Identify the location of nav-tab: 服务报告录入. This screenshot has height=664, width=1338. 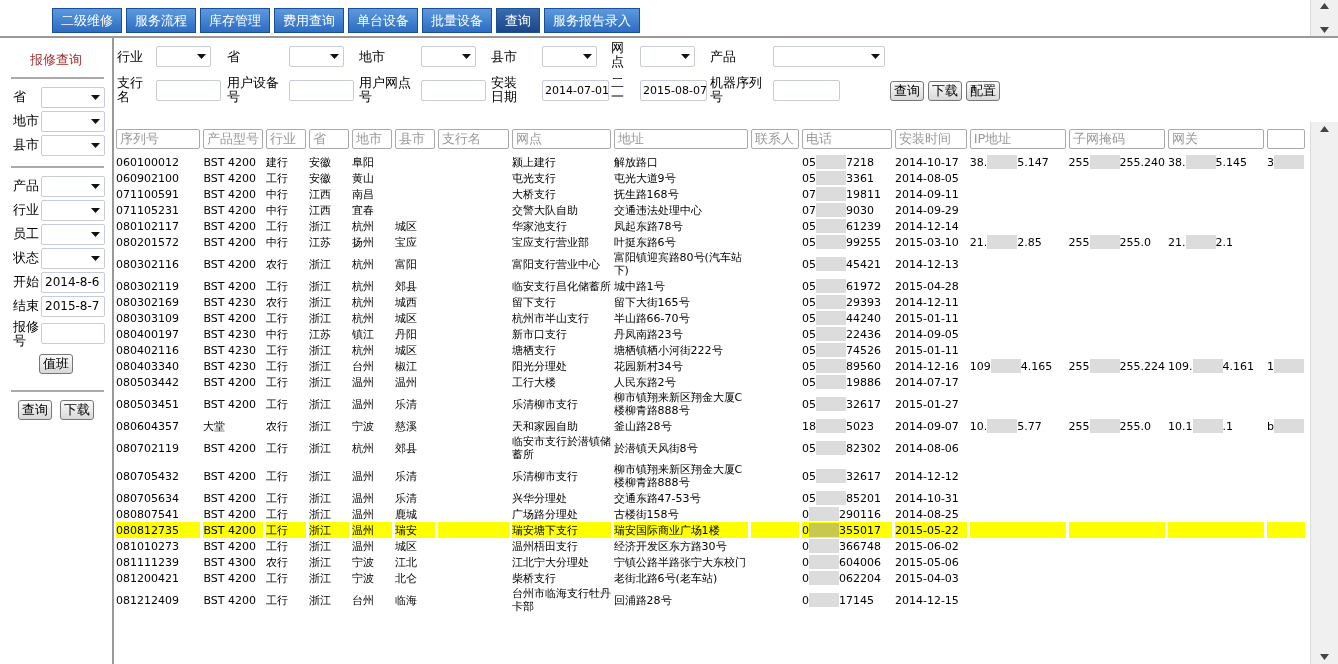
(592, 20).